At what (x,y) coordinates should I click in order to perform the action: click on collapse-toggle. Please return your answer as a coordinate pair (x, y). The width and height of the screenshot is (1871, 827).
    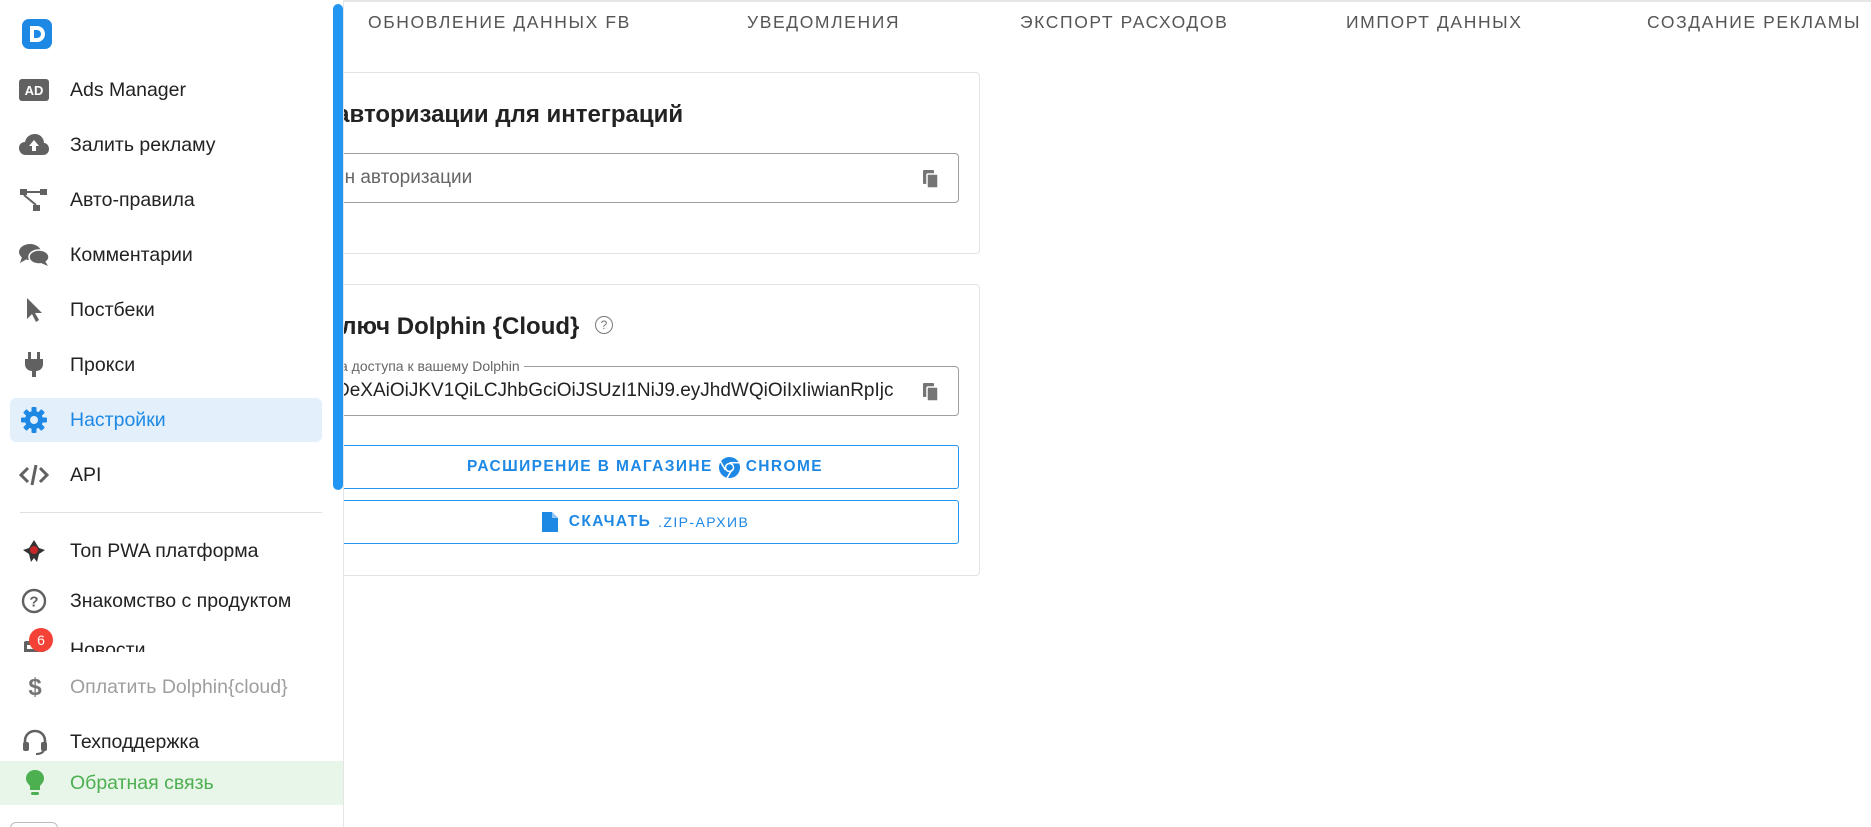
    Looking at the image, I should click on (34, 824).